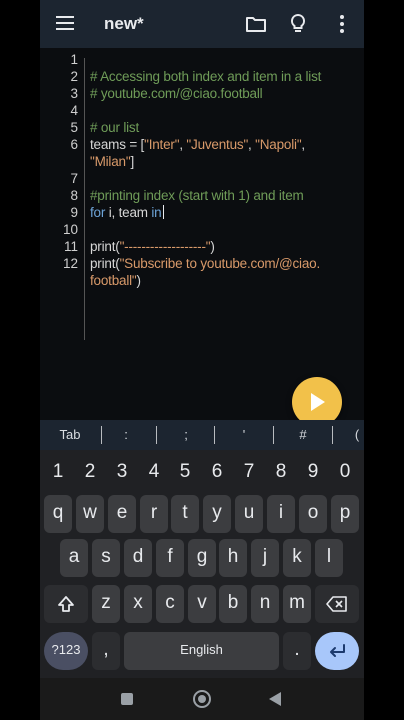 This screenshot has width=404, height=720. I want to click on backspace-key, so click(337, 604).